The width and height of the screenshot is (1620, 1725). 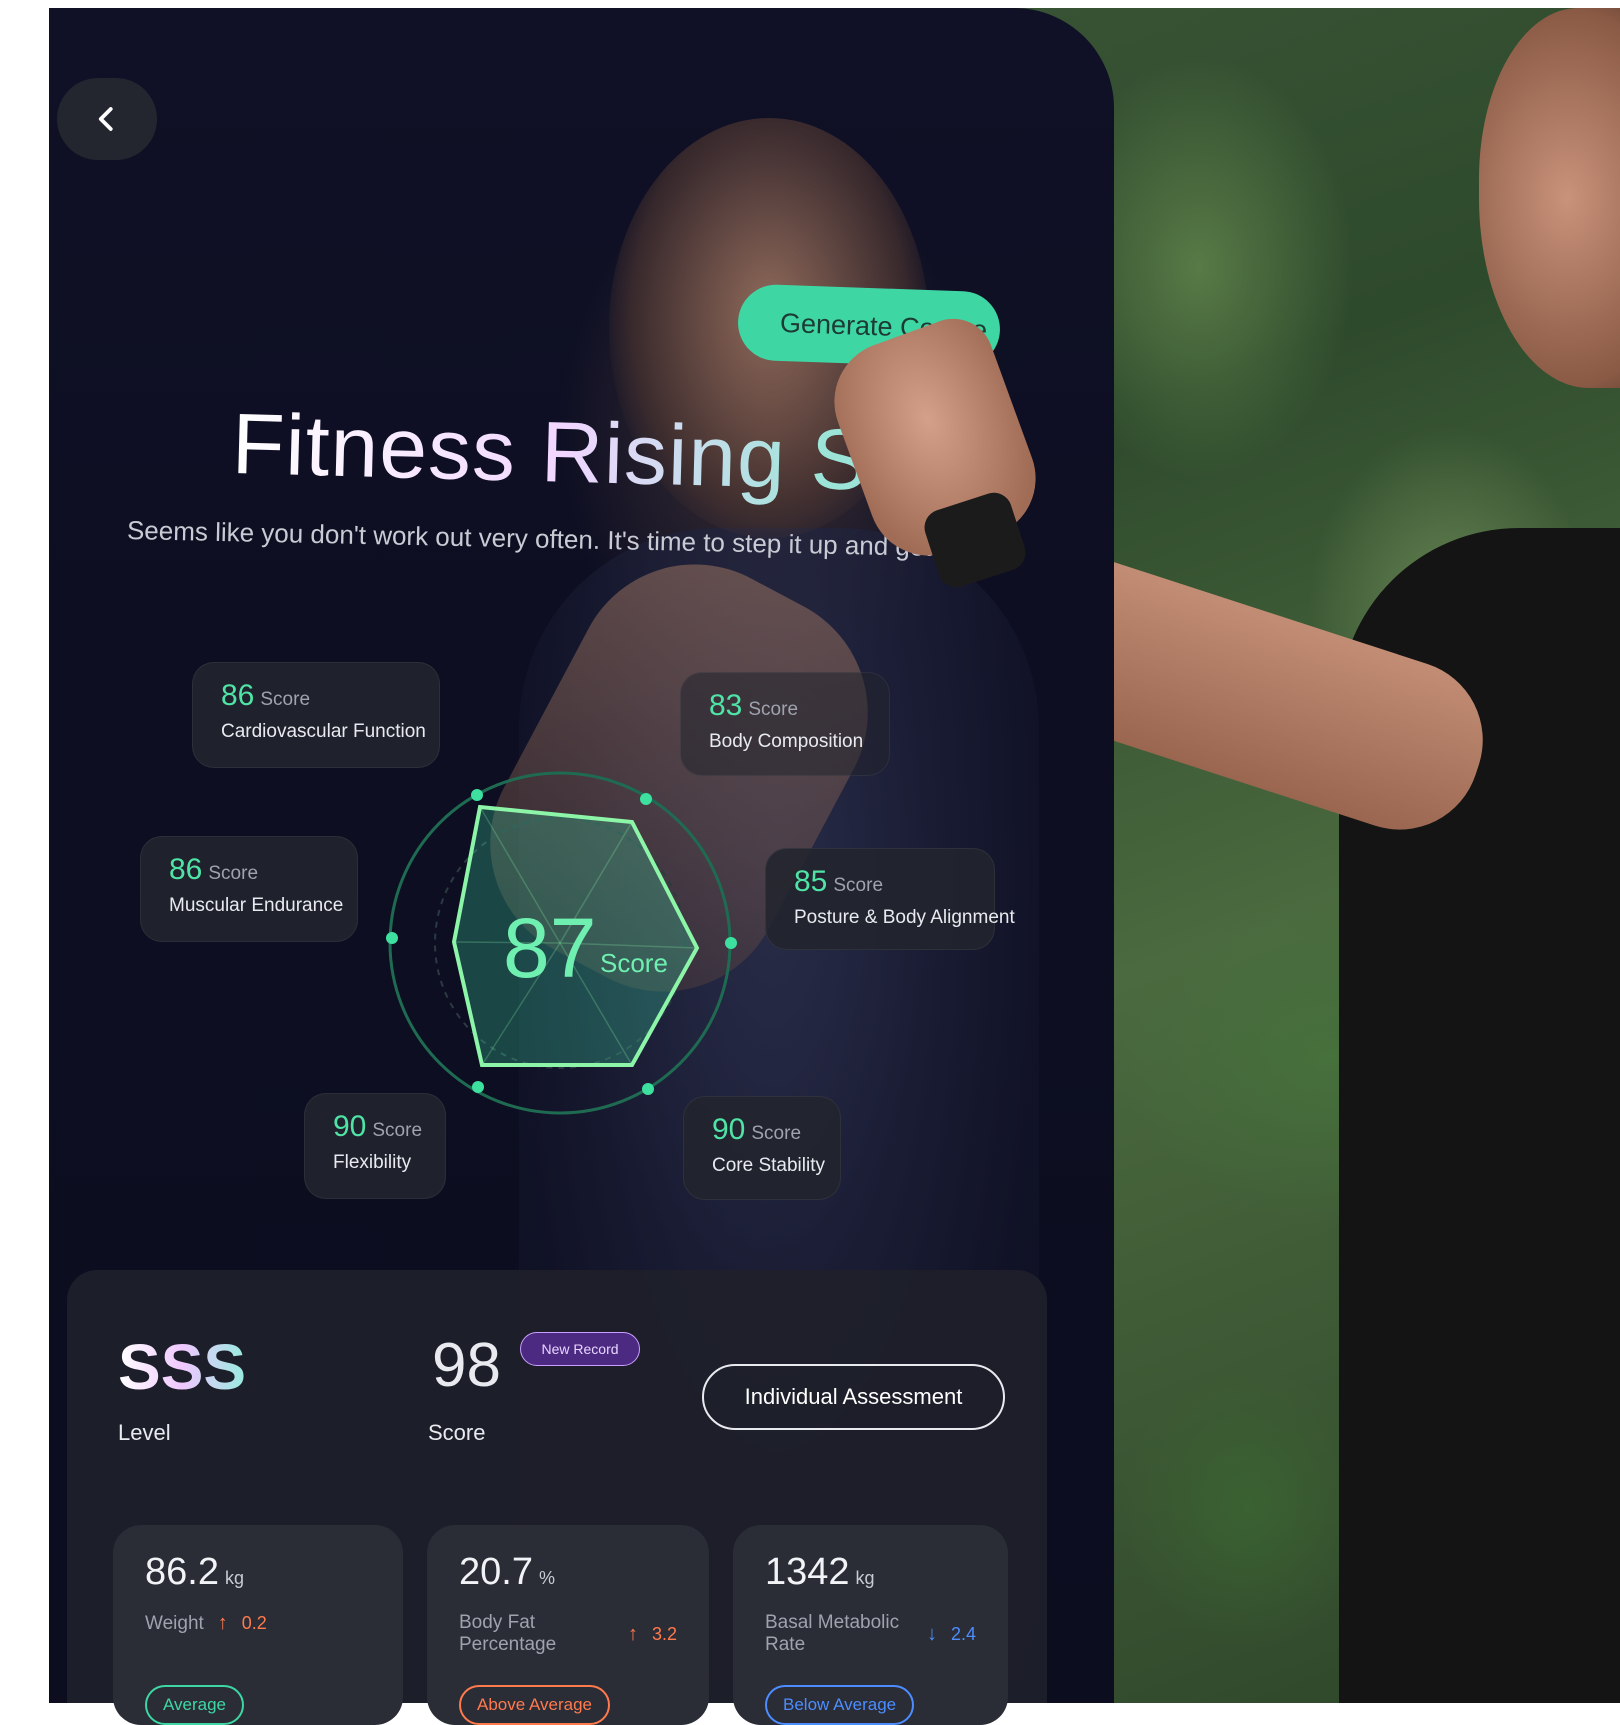 I want to click on score-metric-name: Posture & Body Alignment, so click(x=904, y=917).